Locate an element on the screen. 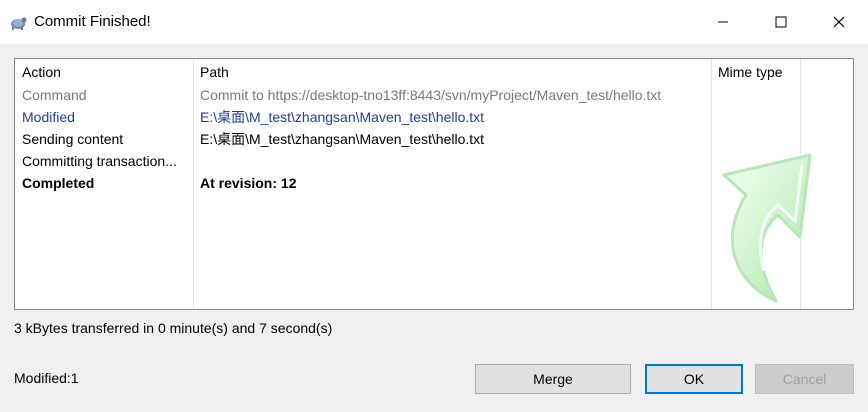  title-bar: Commit Finished! is located at coordinates (434, 22).